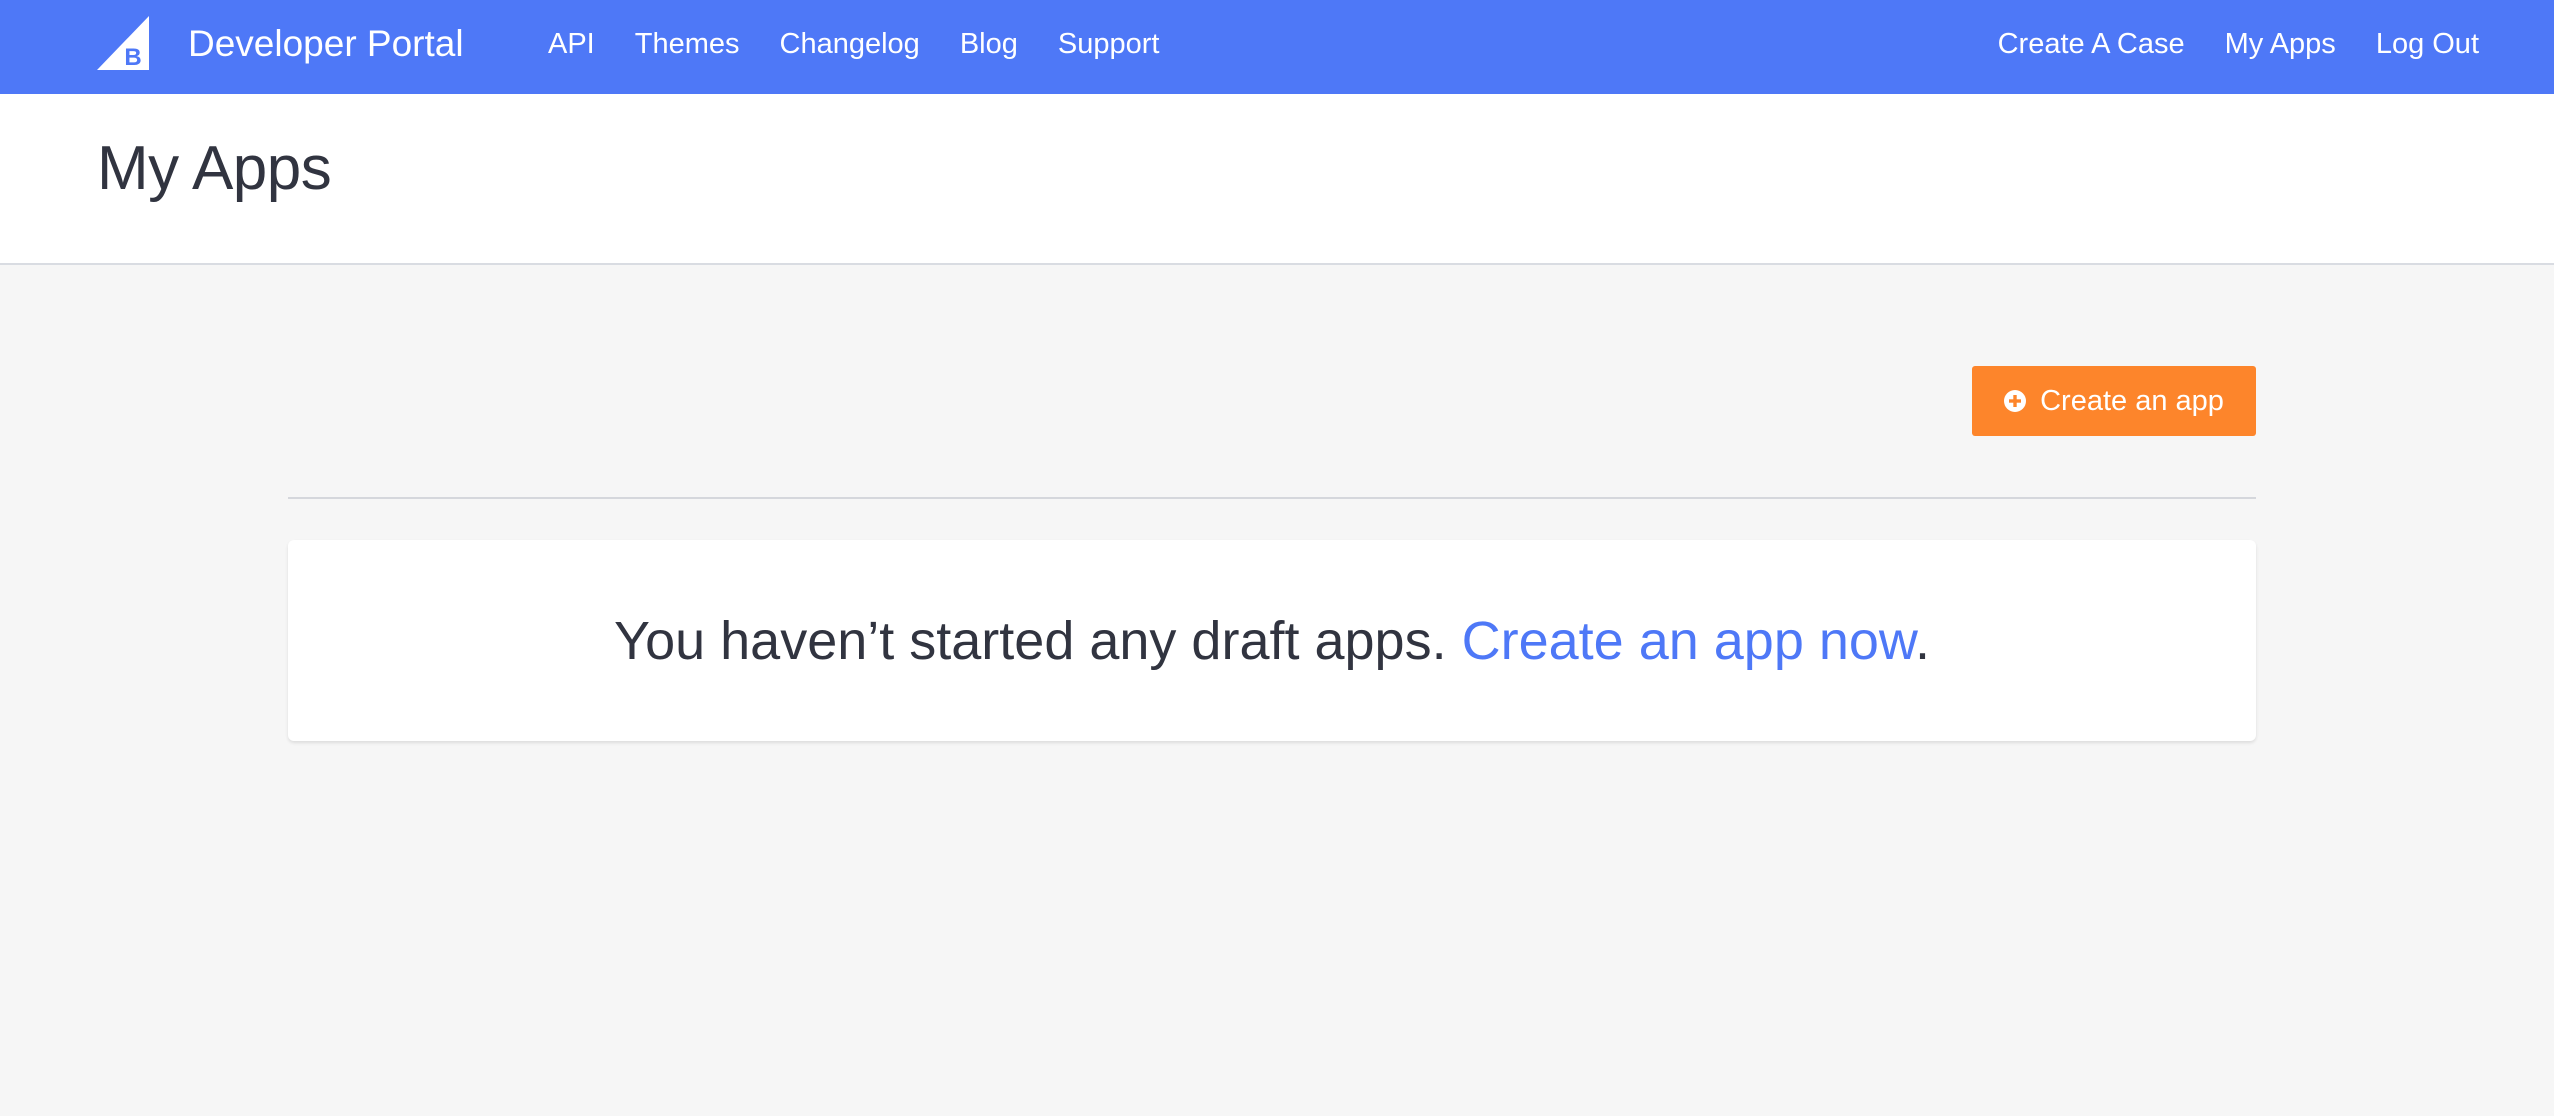 This screenshot has height=1116, width=2554. What do you see at coordinates (2132, 400) in the screenshot?
I see `create-app-button-label: Create an app` at bounding box center [2132, 400].